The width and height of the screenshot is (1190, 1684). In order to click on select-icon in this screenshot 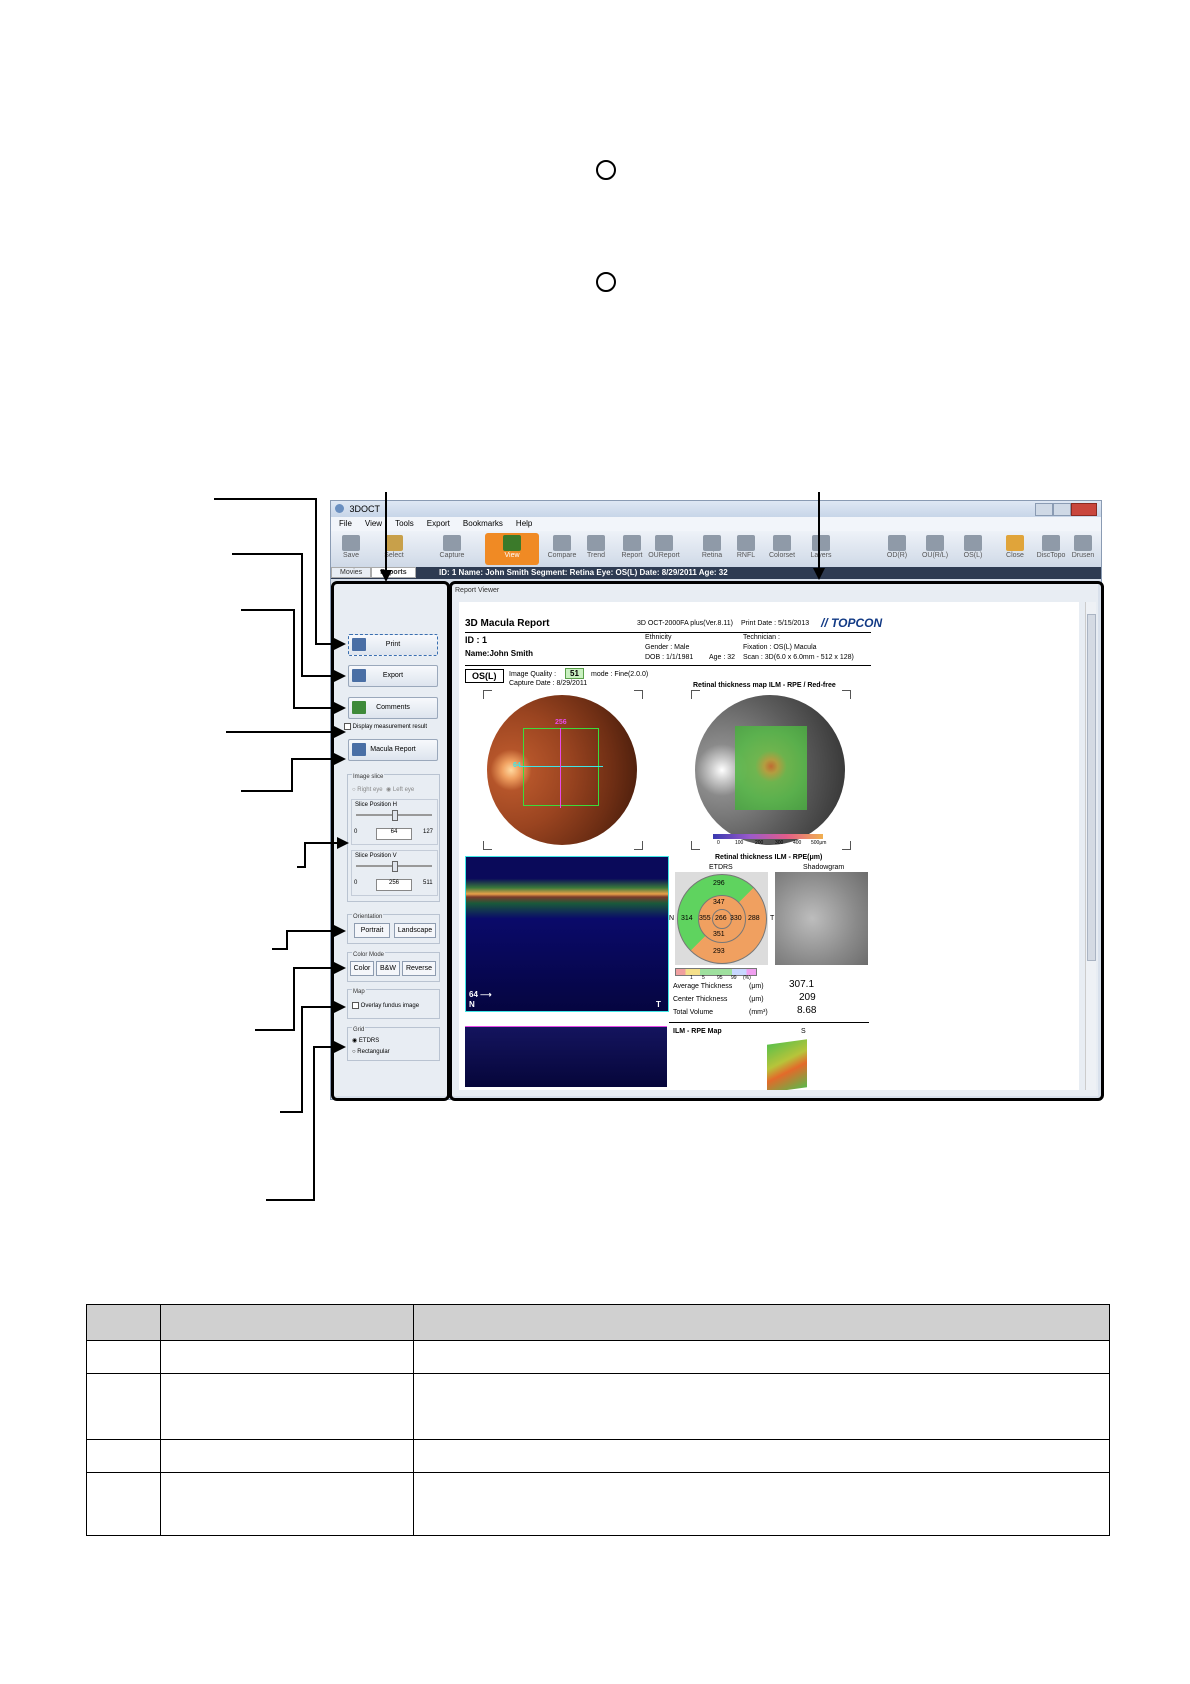, I will do `click(394, 543)`.